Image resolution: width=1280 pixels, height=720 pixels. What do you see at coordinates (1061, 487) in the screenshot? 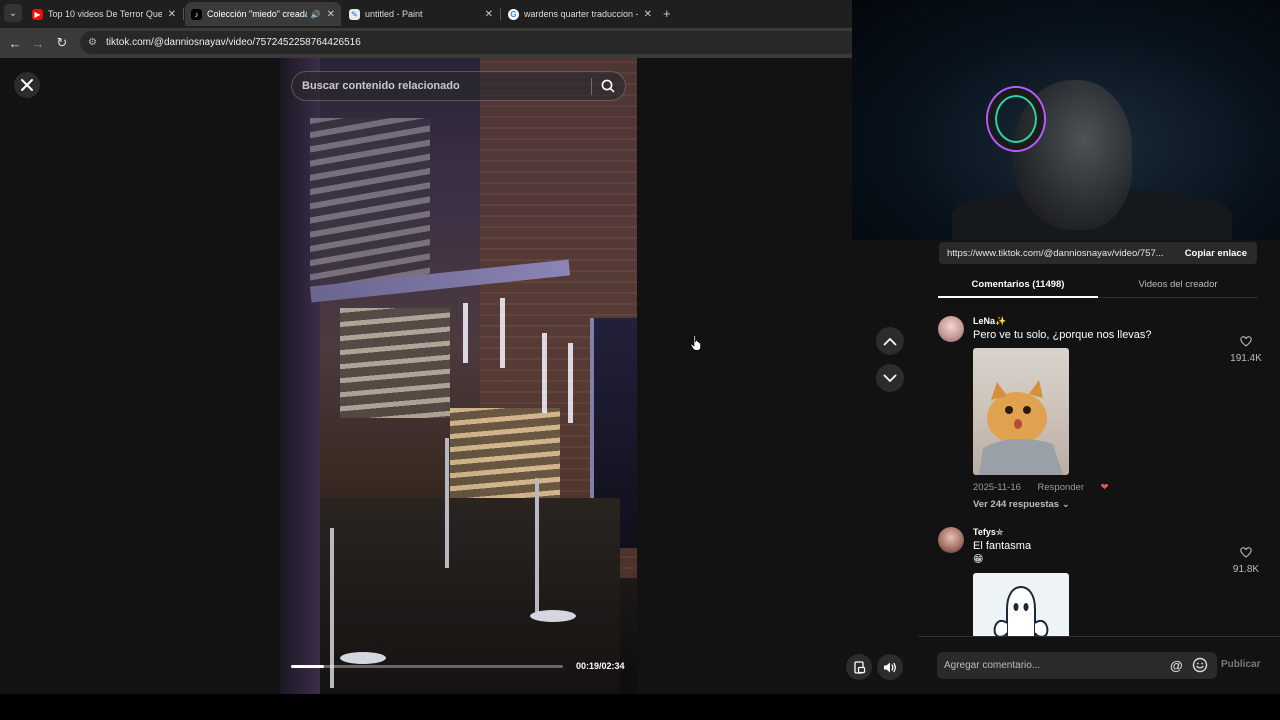
I see `reply-button: Responder` at bounding box center [1061, 487].